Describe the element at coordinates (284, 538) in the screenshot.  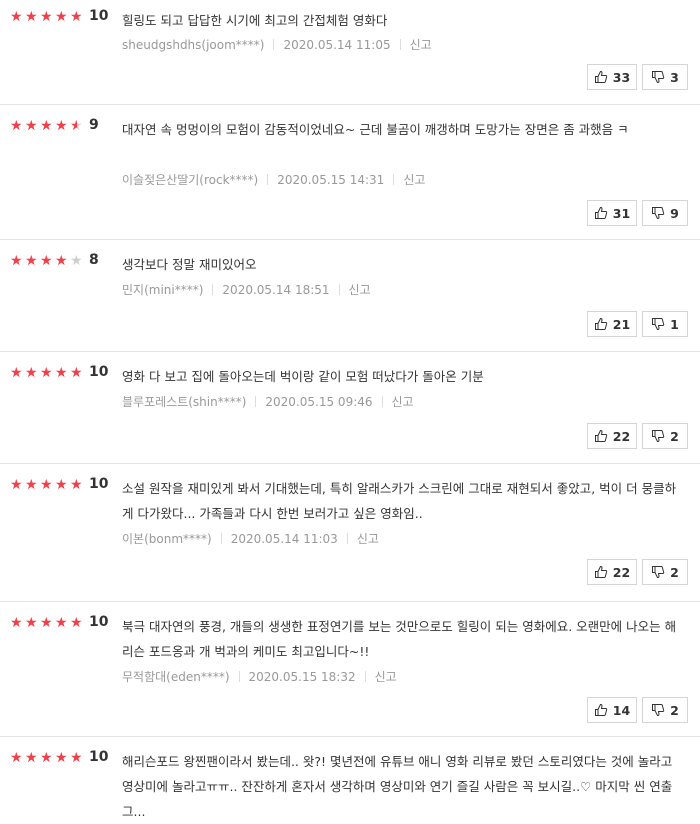
I see `review-date: 2020.05.14 11:03` at that location.